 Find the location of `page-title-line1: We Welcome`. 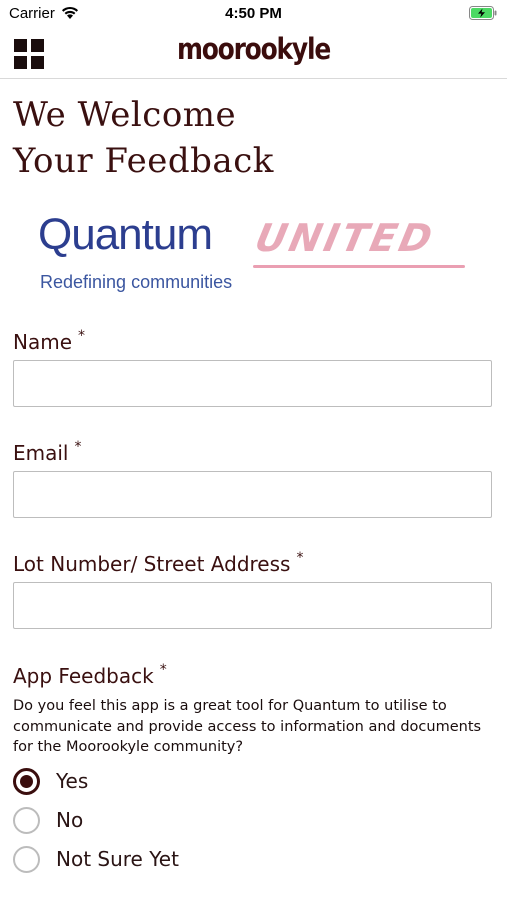

page-title-line1: We Welcome is located at coordinates (125, 115).